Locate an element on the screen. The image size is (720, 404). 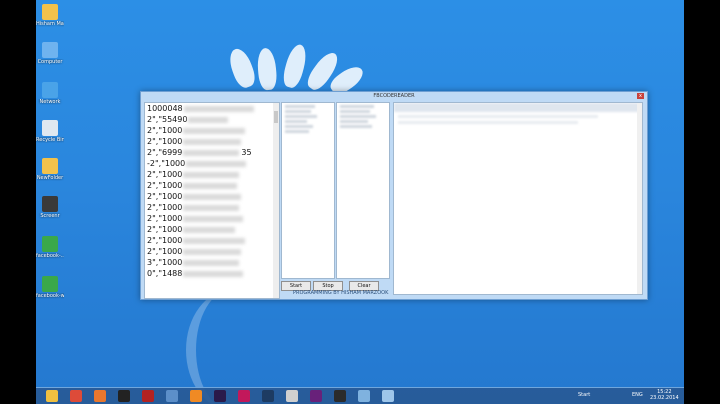
list-item: 0","1488 is located at coordinates (212, 273).